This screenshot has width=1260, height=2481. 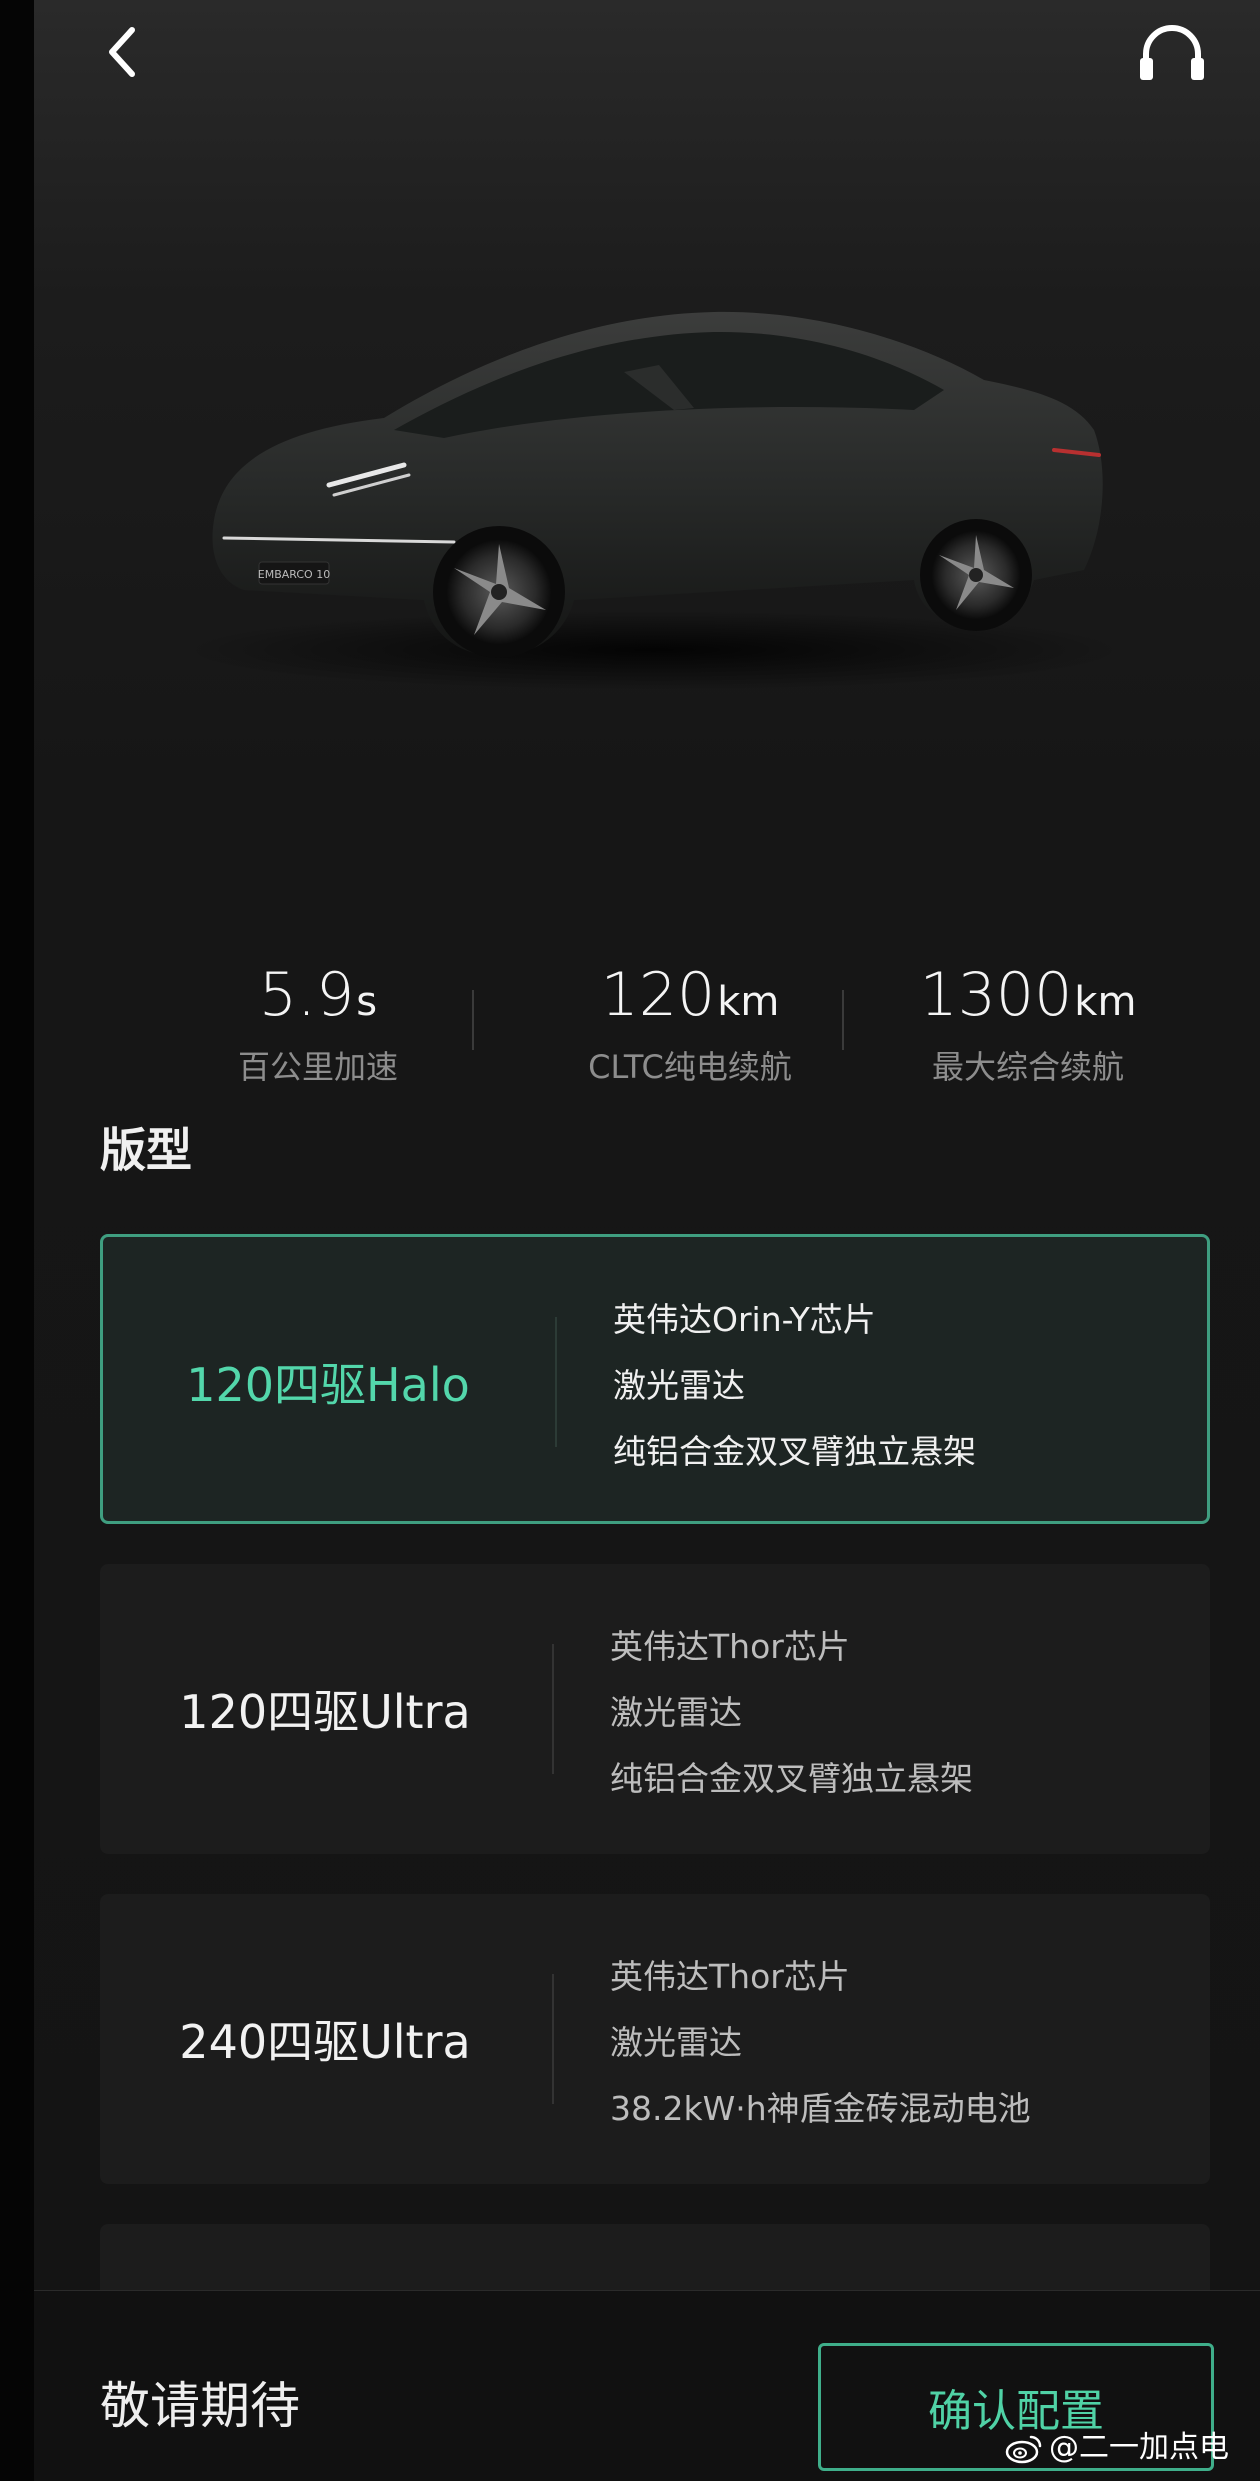 What do you see at coordinates (820, 2108) in the screenshot?
I see `feature-item: 38.2kW·h神盾金砖混动电池` at bounding box center [820, 2108].